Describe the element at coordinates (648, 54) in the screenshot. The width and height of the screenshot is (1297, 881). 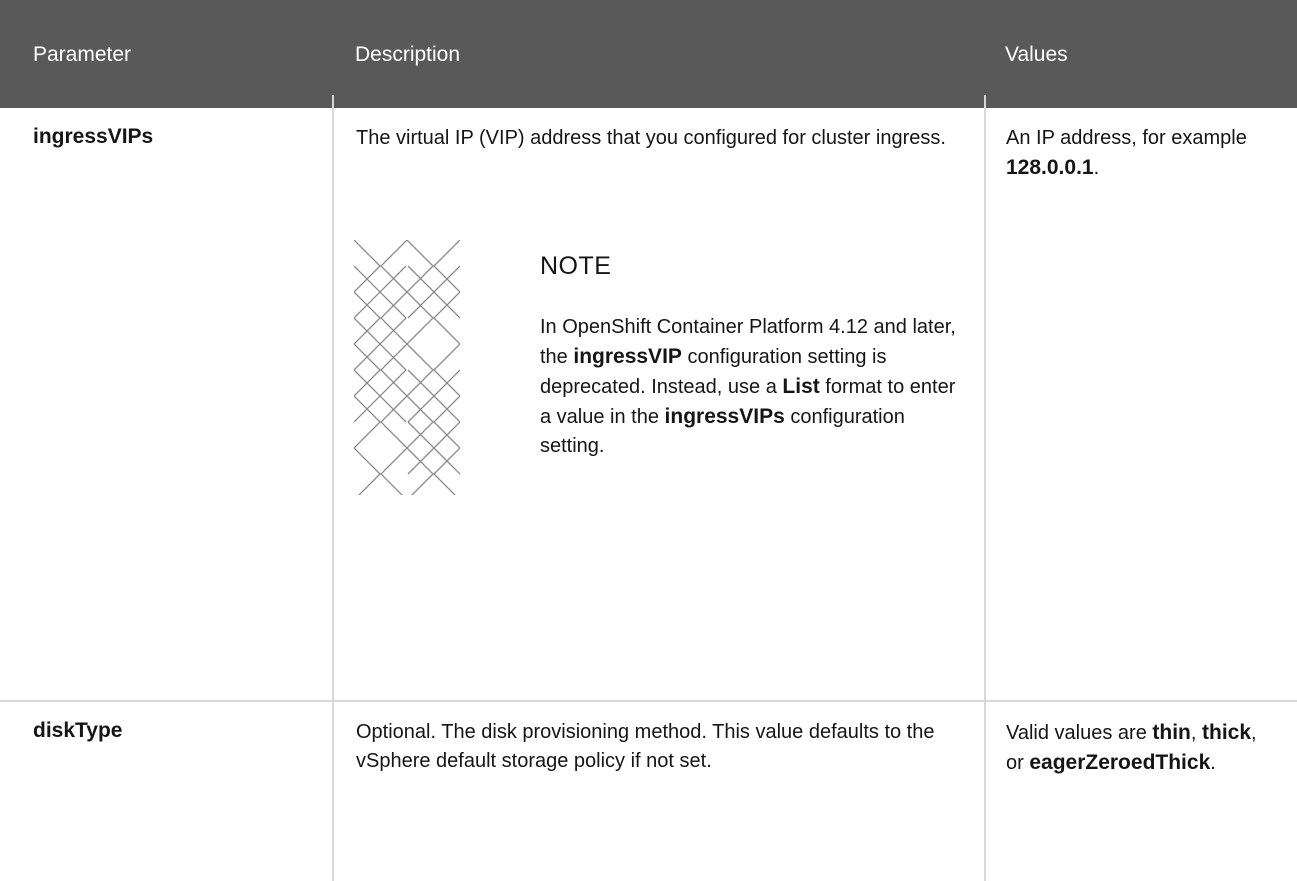
I see `table-header-row: Parameter Description Values` at that location.